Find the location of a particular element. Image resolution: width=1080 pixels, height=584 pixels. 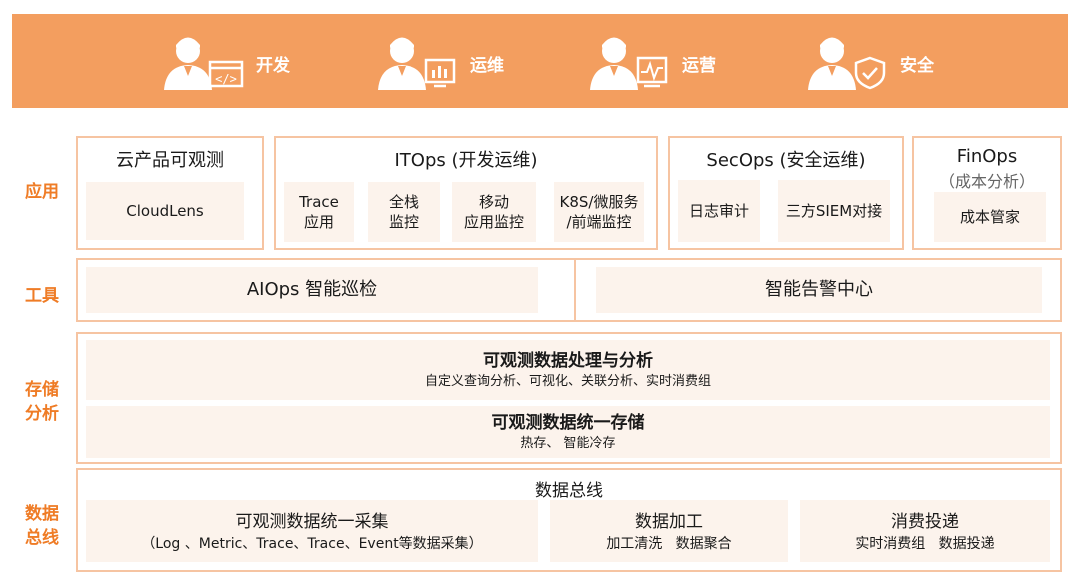

ops-icon is located at coordinates (417, 63).